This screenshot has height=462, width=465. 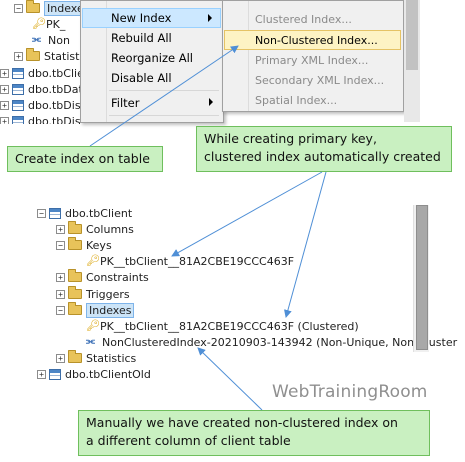 I want to click on callout-text-line: clustered index automatically created, so click(x=322, y=156).